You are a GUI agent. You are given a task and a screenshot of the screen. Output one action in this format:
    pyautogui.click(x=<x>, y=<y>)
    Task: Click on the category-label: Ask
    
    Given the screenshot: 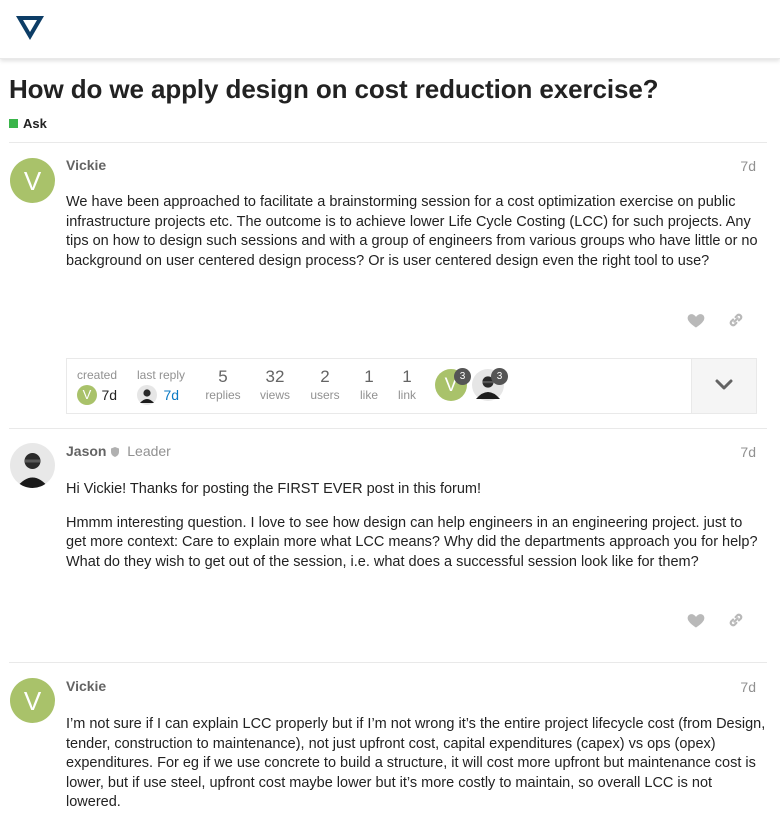 What is the action you would take?
    pyautogui.click(x=35, y=123)
    